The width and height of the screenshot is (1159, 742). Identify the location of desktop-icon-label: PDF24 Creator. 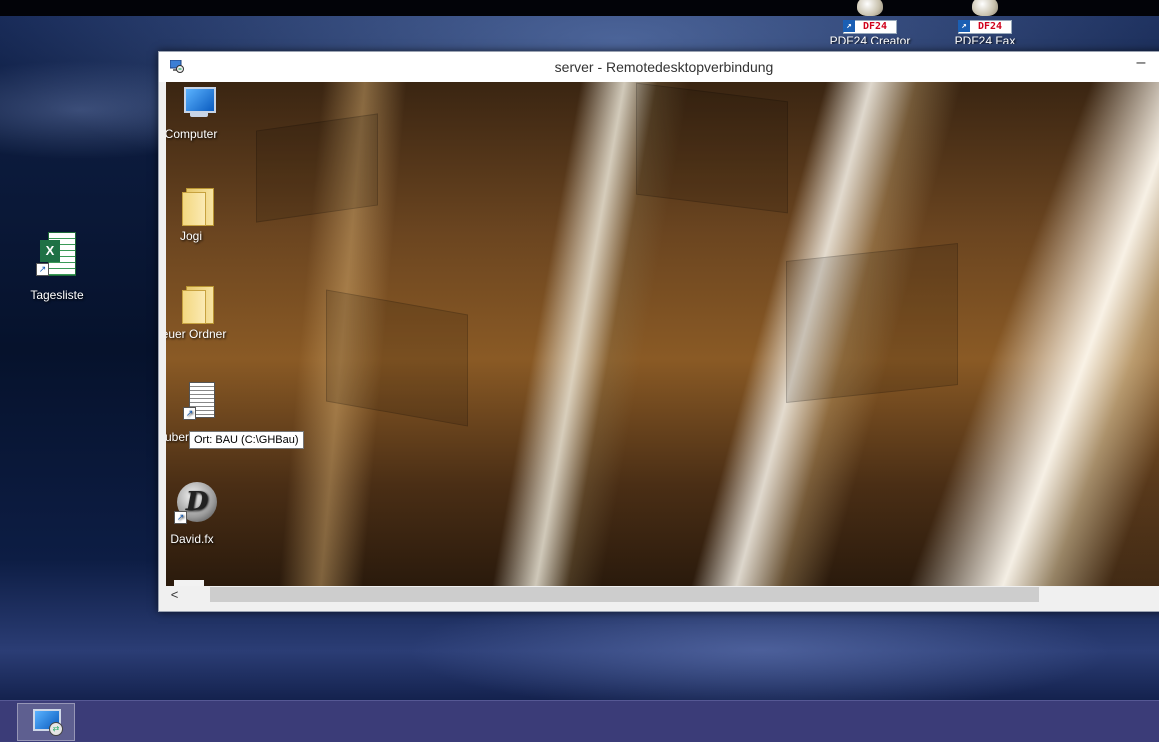
(870, 39).